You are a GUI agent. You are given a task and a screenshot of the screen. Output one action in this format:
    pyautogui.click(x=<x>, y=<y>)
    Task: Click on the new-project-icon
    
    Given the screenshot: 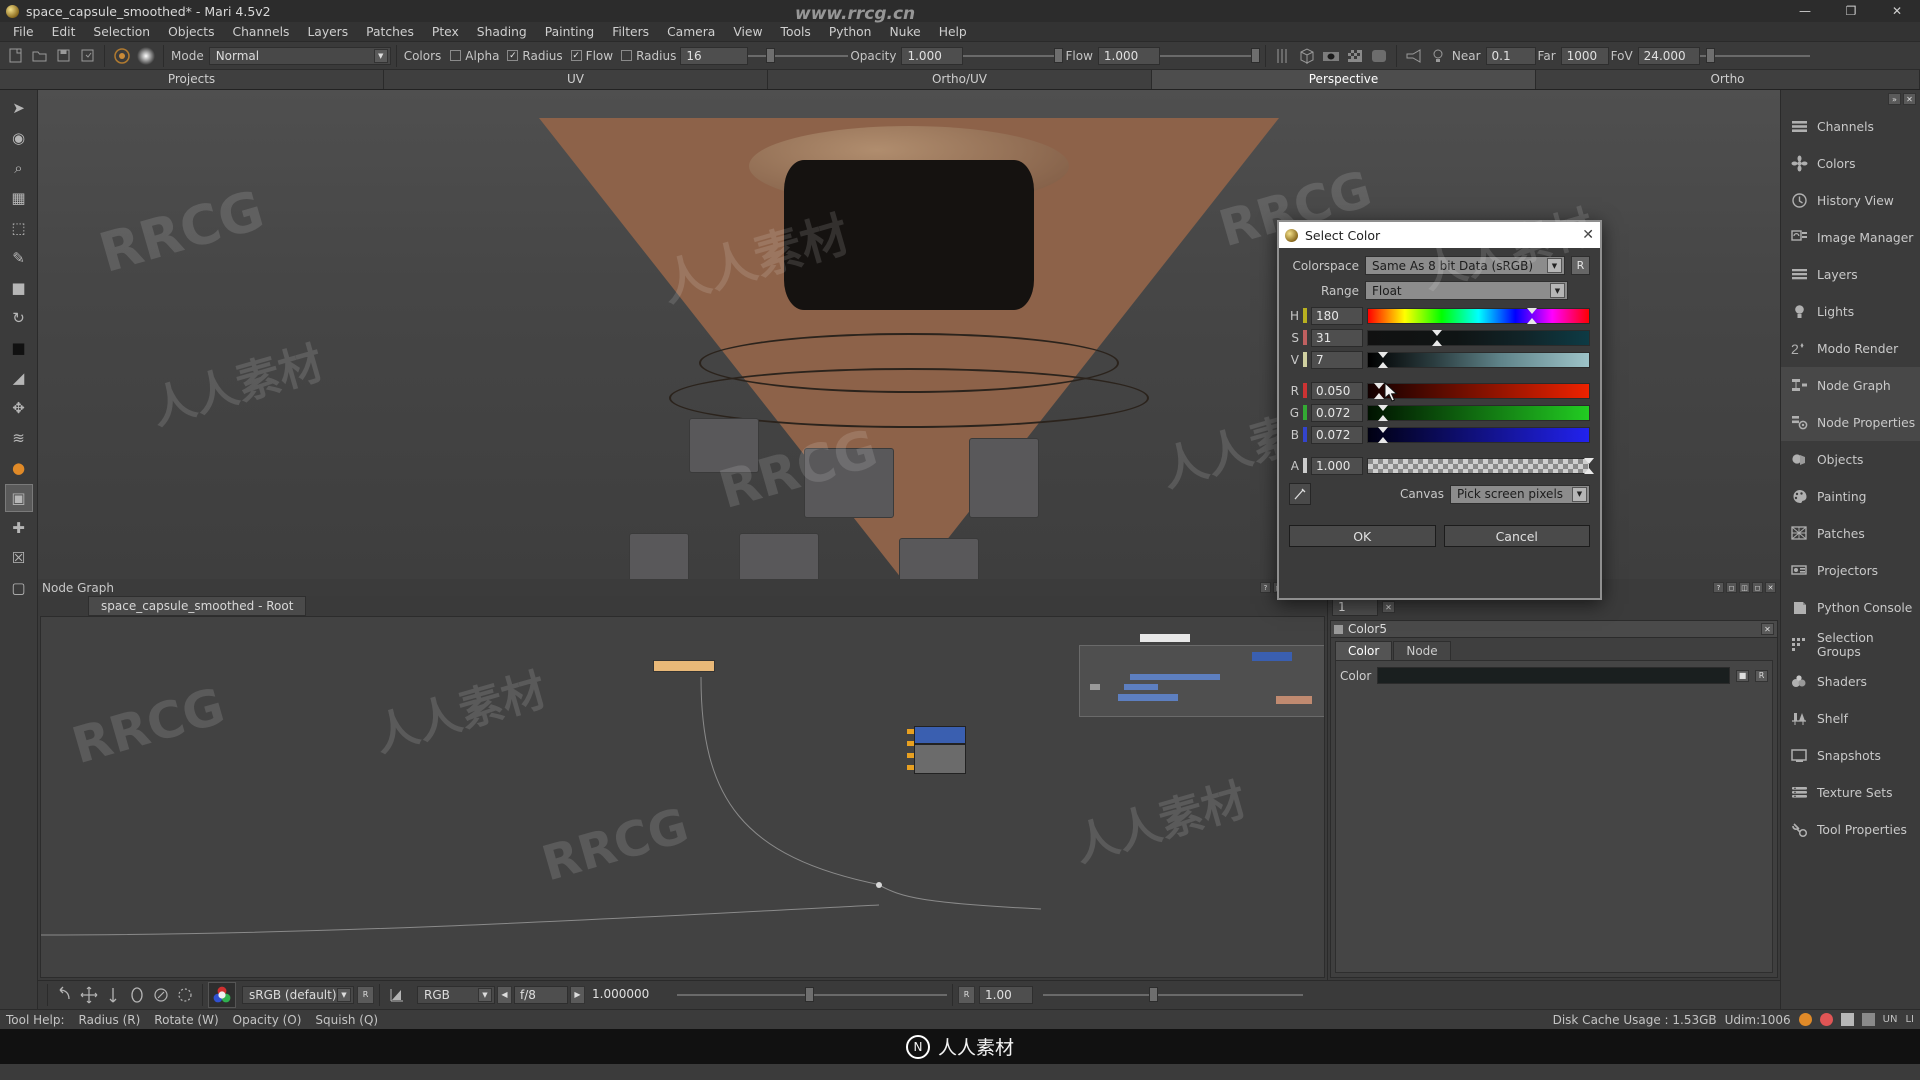 What is the action you would take?
    pyautogui.click(x=15, y=56)
    